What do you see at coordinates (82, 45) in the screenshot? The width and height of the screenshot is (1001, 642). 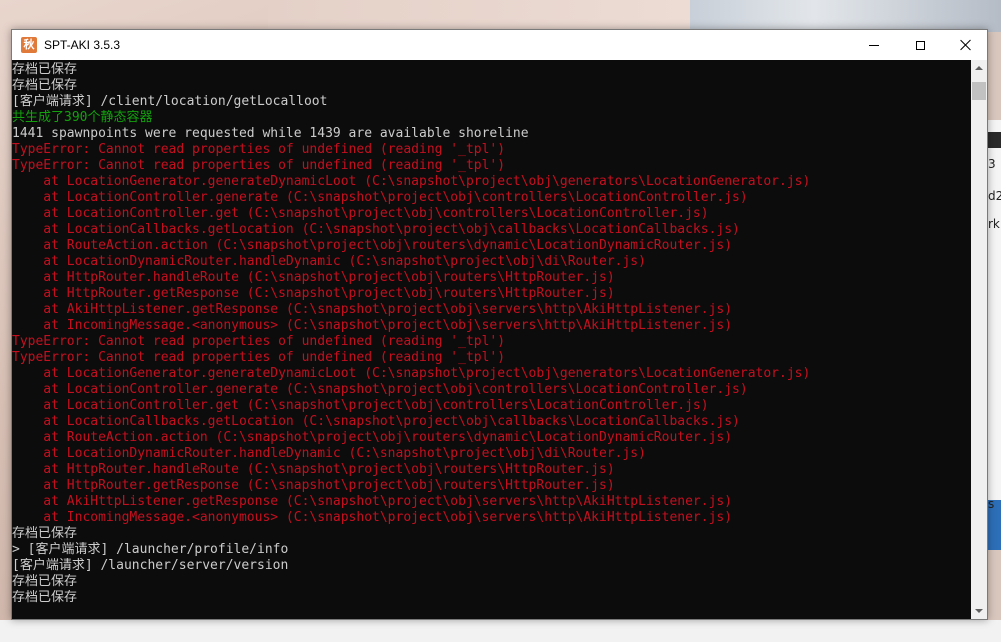 I see `window-title: SPT-AKI 3.5.3` at bounding box center [82, 45].